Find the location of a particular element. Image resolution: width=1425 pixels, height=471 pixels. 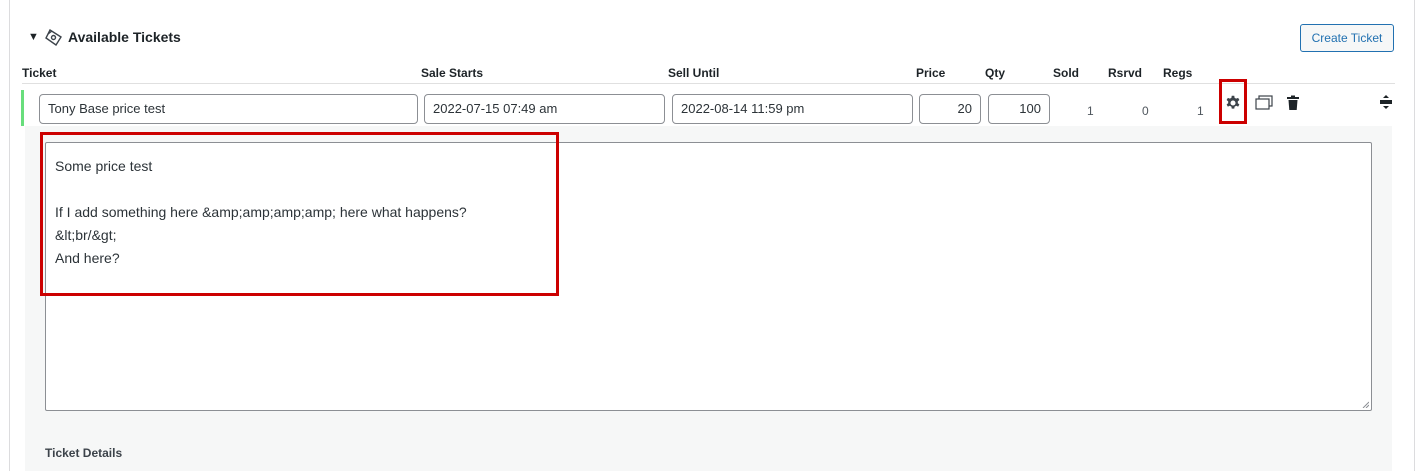

description-line: &lt;br/&gt; is located at coordinates (86, 235).